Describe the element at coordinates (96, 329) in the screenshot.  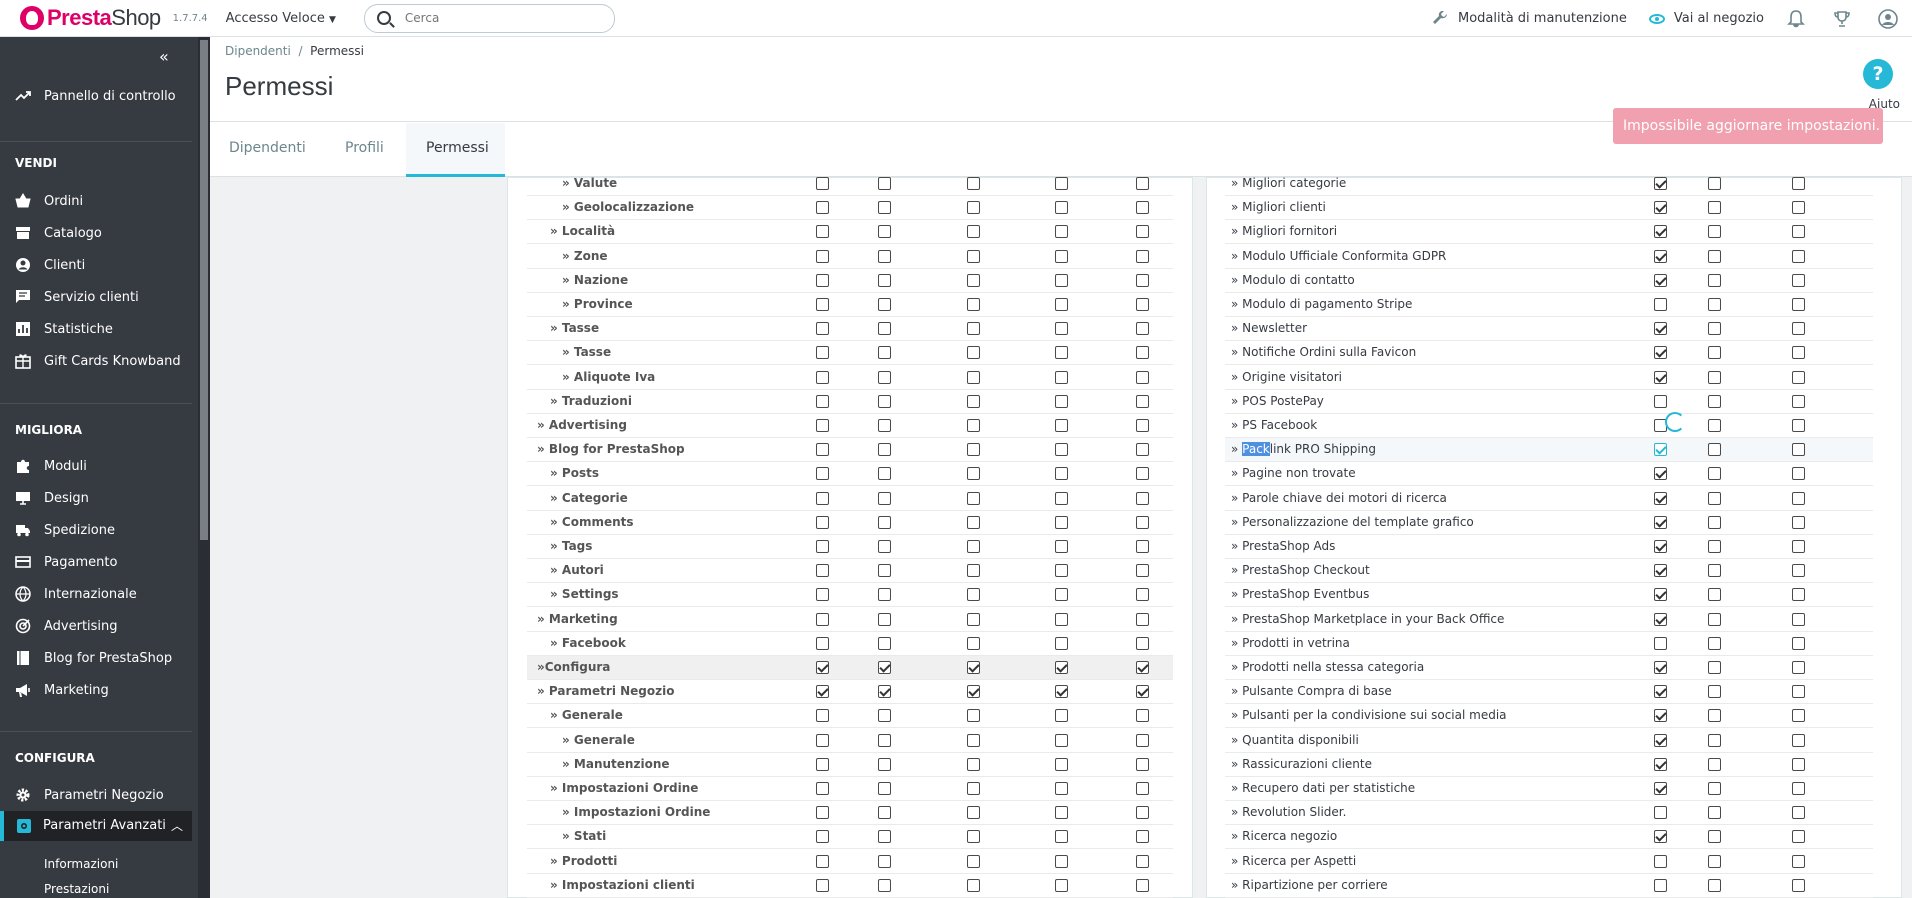
I see `sidebar-item-stats: Statistiche` at that location.